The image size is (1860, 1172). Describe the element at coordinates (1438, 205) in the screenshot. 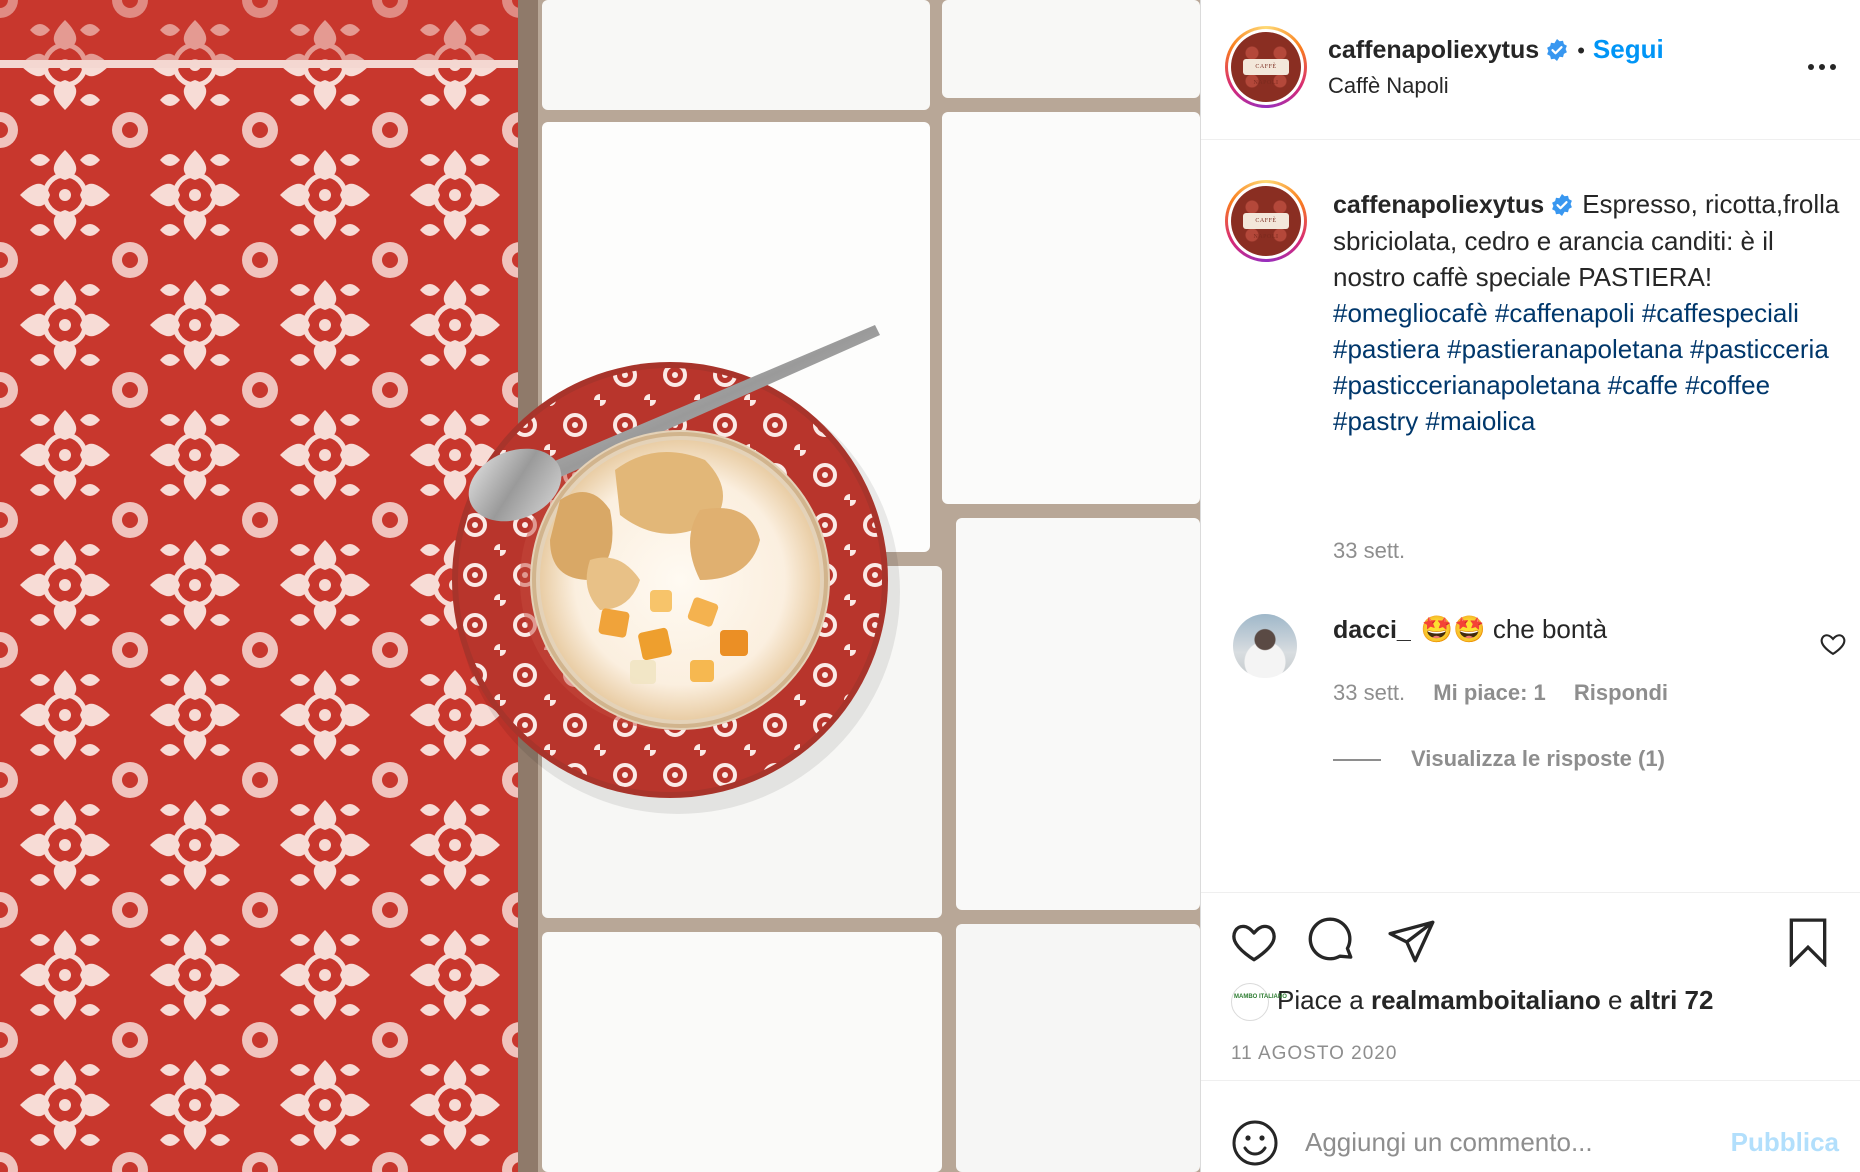

I see `caption-username: caffenapoliexytus` at that location.